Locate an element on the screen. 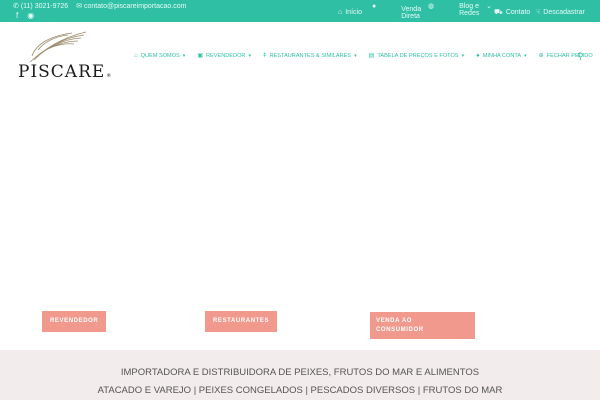 The image size is (600, 400). rss-icon: ◉ is located at coordinates (30, 15).